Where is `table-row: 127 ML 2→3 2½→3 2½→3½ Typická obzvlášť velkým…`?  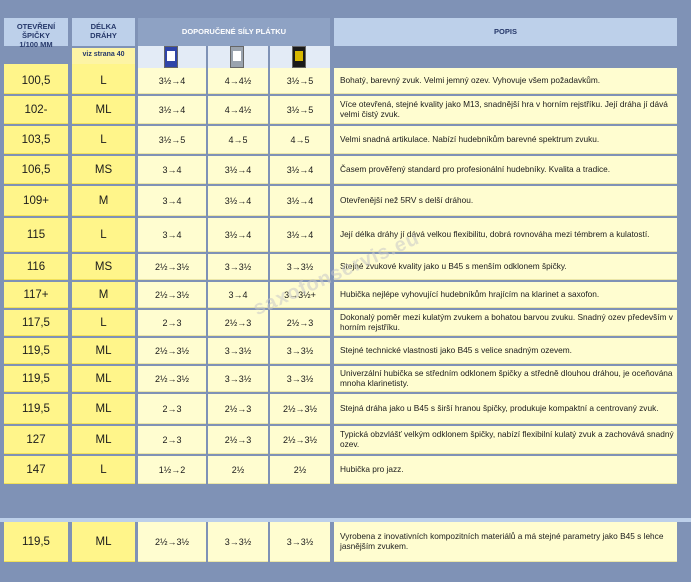
table-row: 127 ML 2→3 2½→3 2½→3½ Typická obzvlášť velkým… is located at coordinates (345, 440).